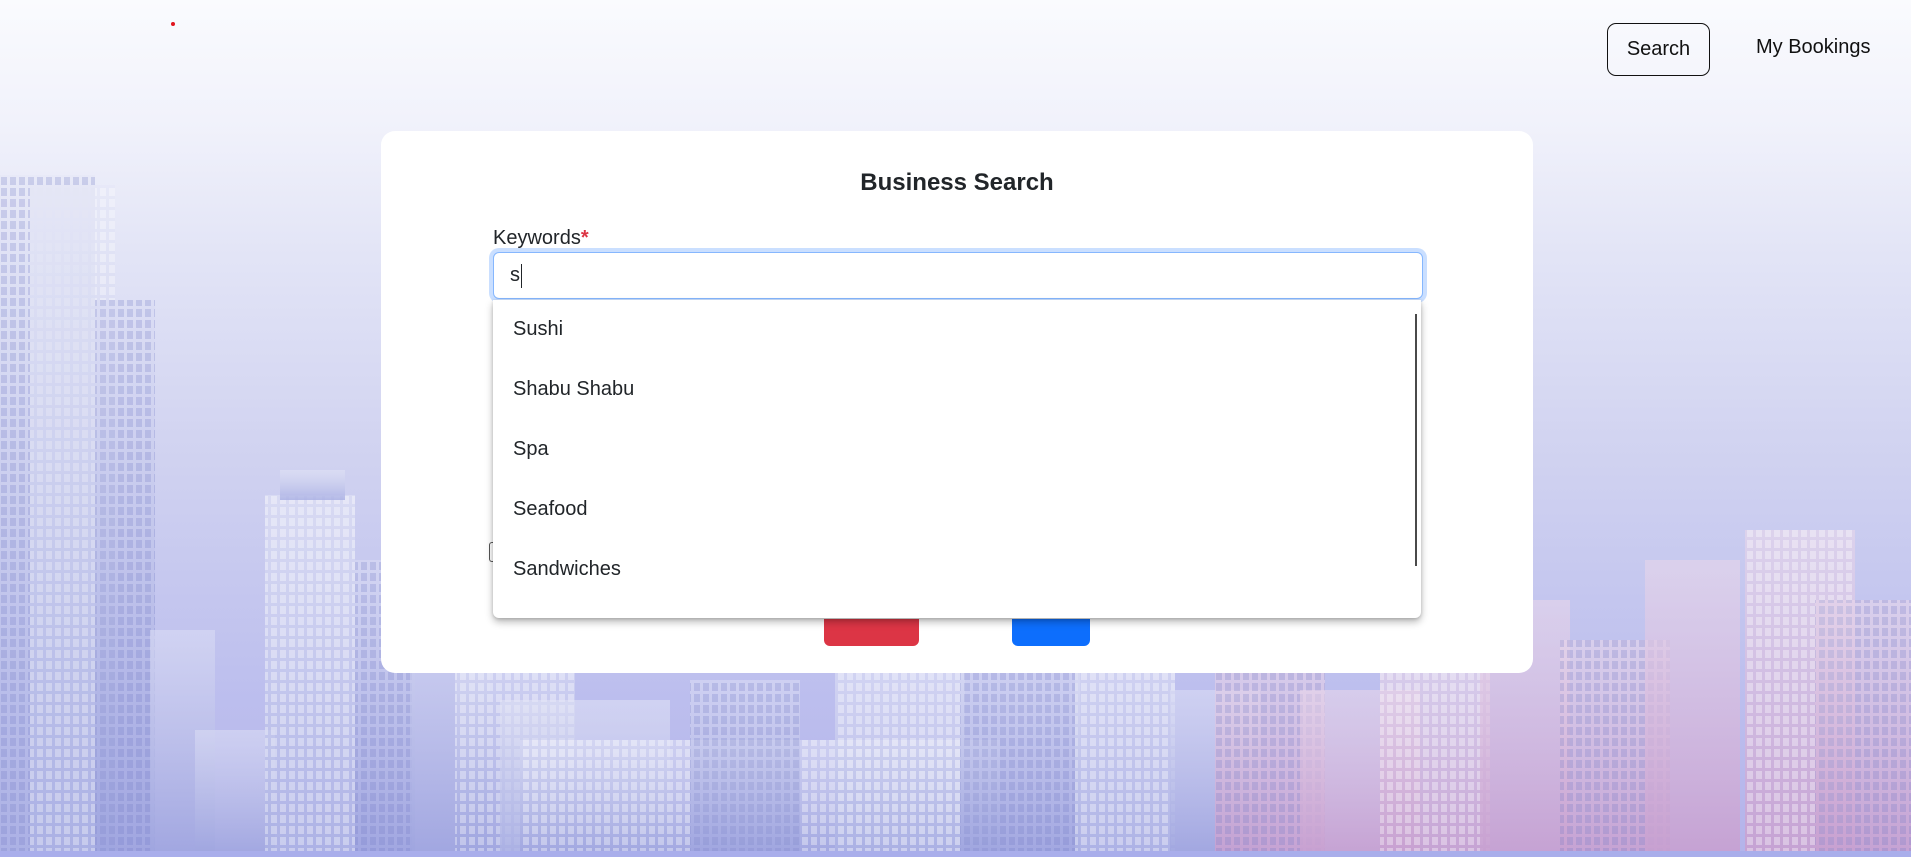  Describe the element at coordinates (1813, 47) in the screenshot. I see `nav-my-bookings-link: My Bookings` at that location.